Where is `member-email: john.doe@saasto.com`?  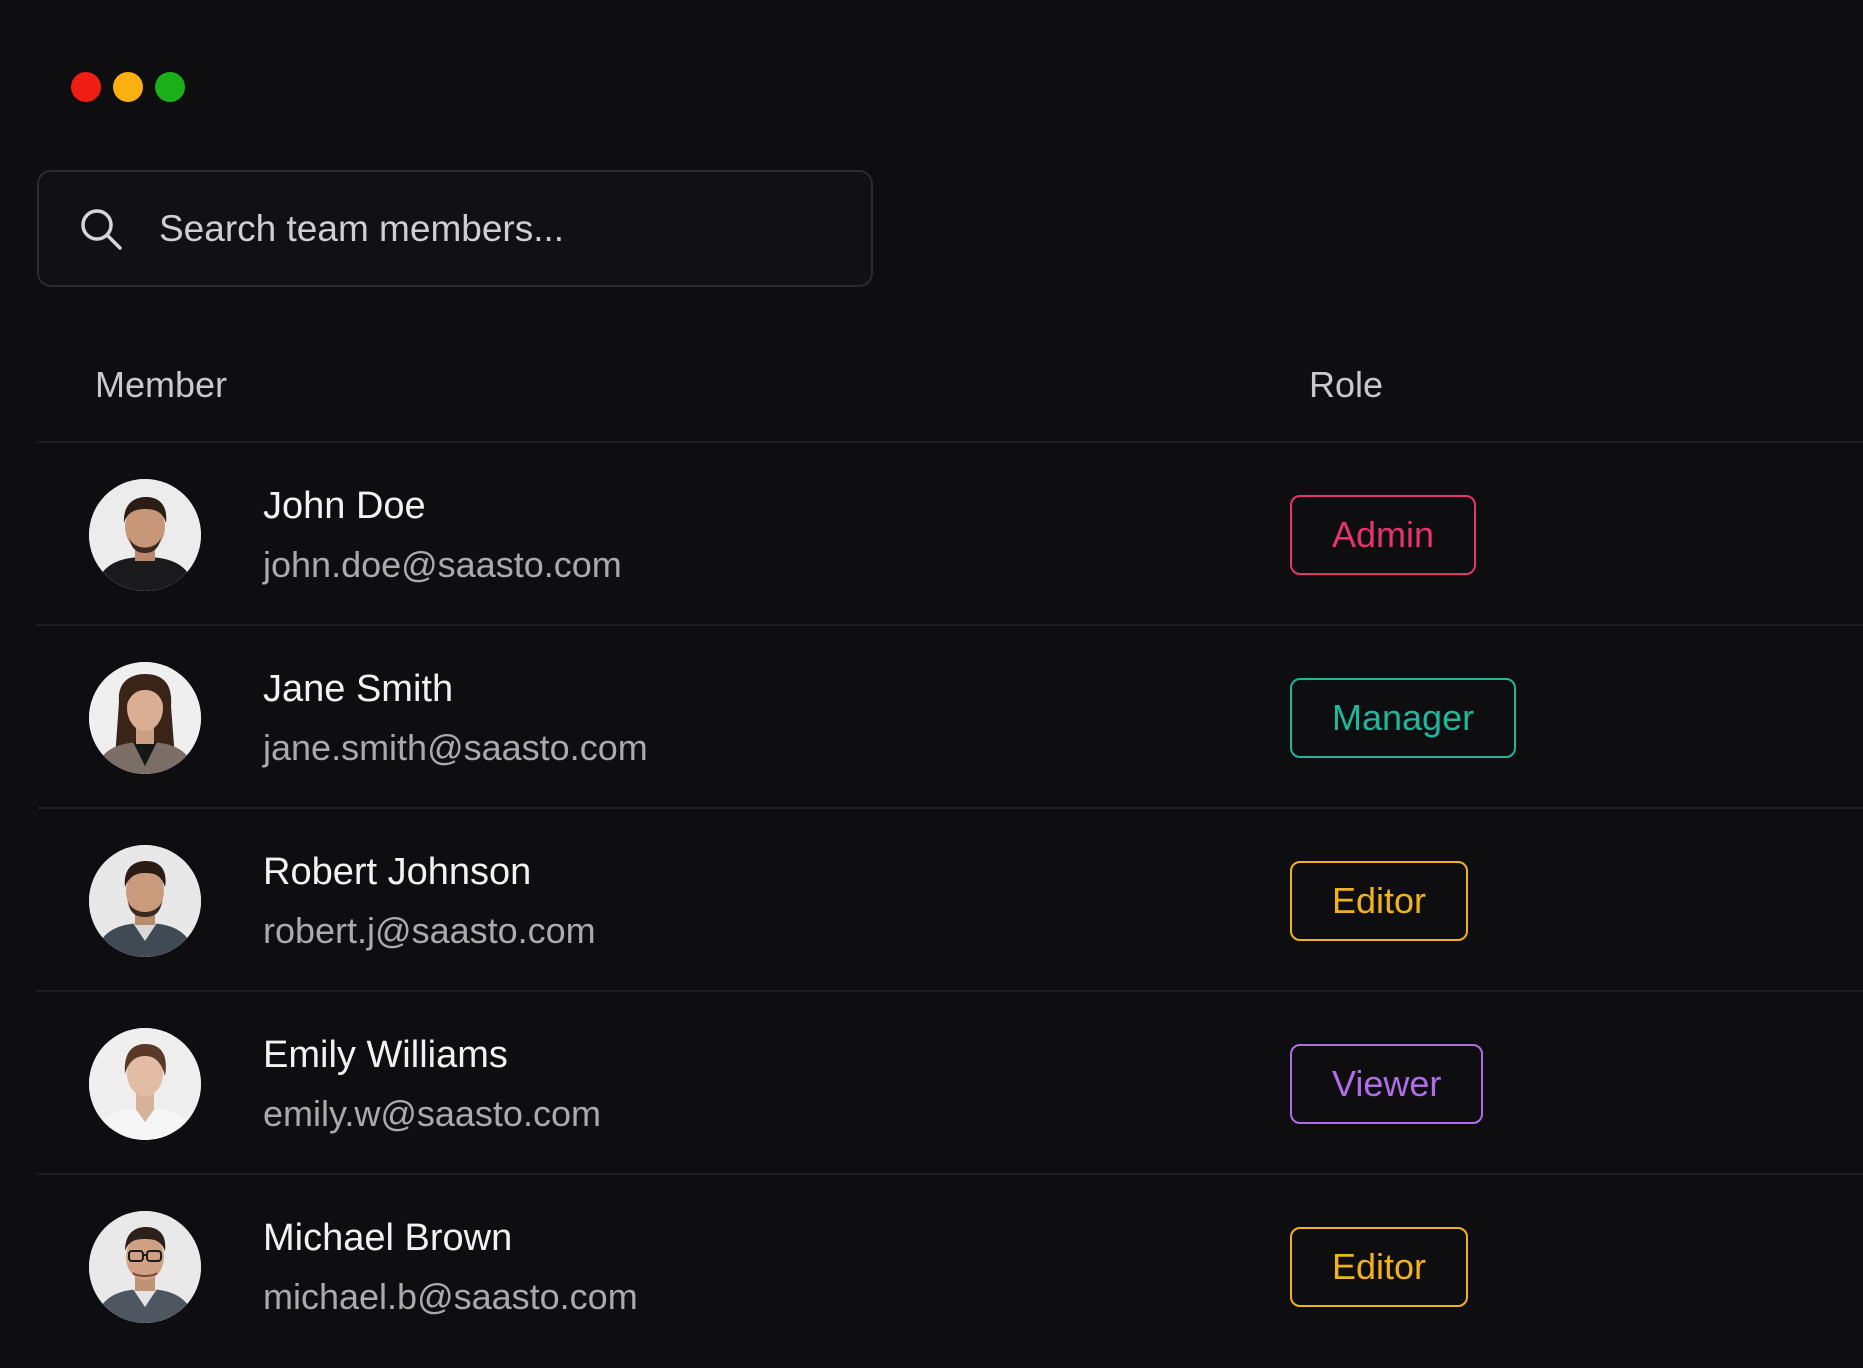
member-email: john.doe@saasto.com is located at coordinates (442, 564).